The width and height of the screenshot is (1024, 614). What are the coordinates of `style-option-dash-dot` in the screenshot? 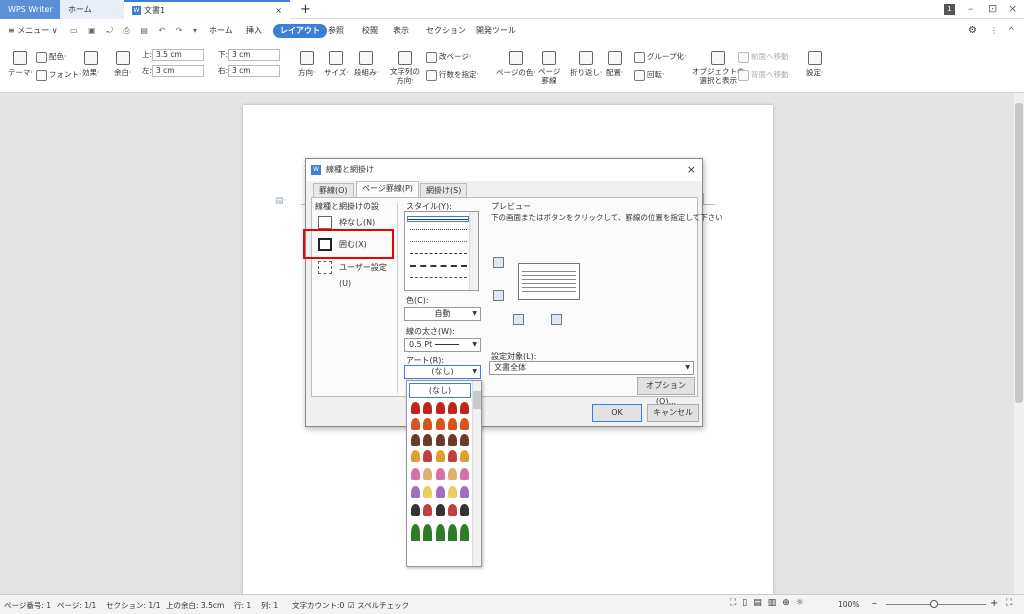 It's located at (438, 277).